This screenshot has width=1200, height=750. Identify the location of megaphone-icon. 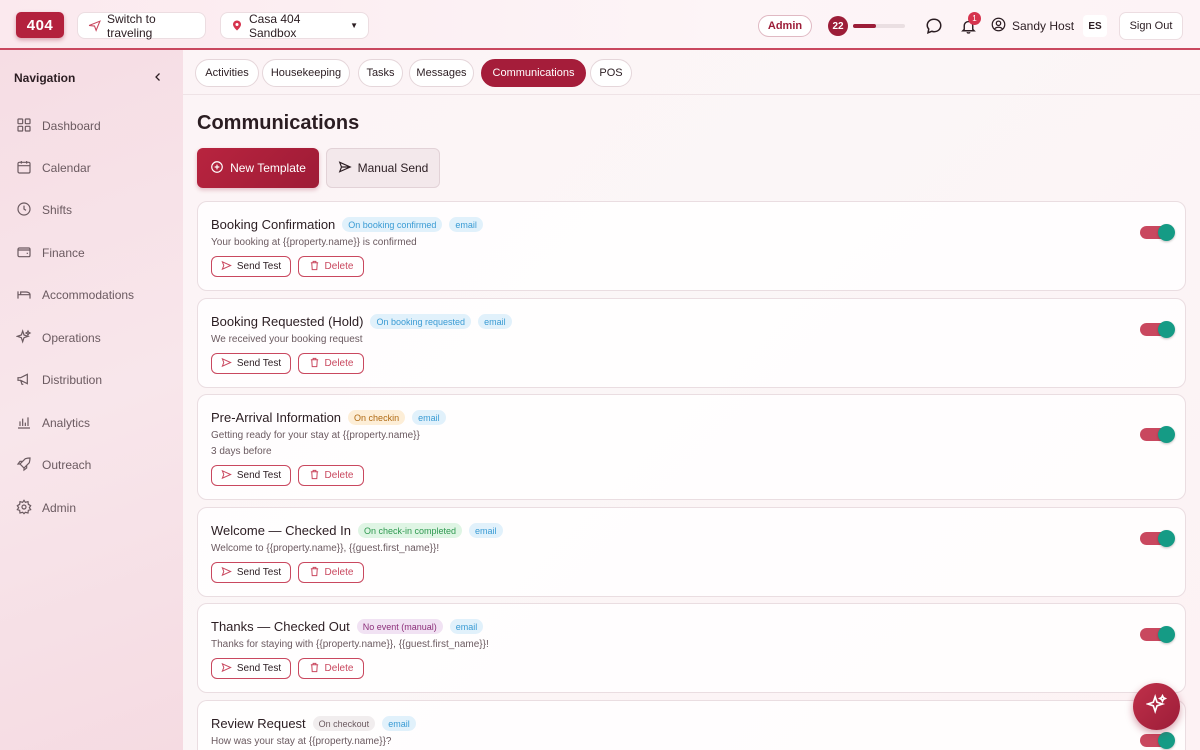
(24, 380).